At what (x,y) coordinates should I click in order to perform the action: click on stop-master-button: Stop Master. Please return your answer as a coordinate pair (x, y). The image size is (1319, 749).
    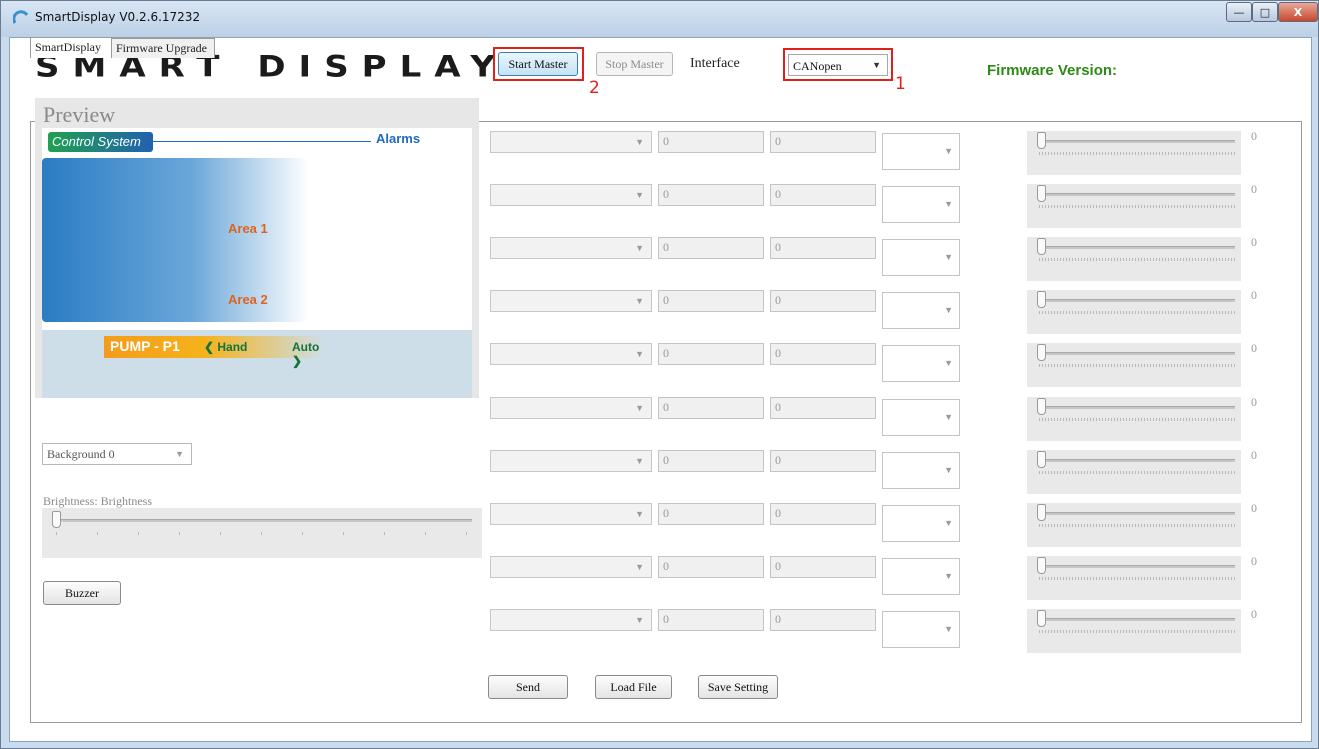
    Looking at the image, I should click on (634, 64).